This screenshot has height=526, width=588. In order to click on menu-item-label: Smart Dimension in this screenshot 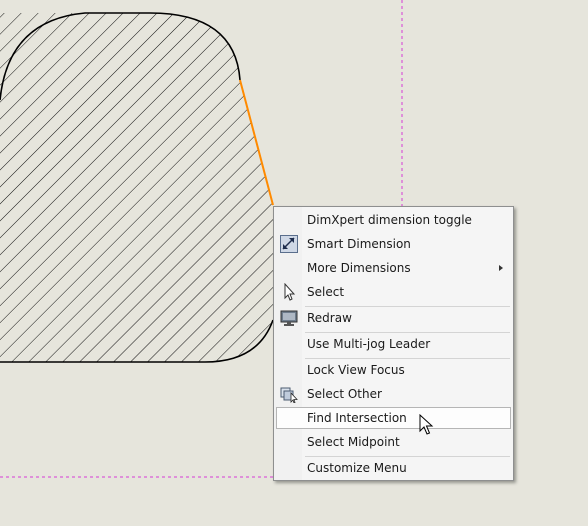, I will do `click(359, 244)`.